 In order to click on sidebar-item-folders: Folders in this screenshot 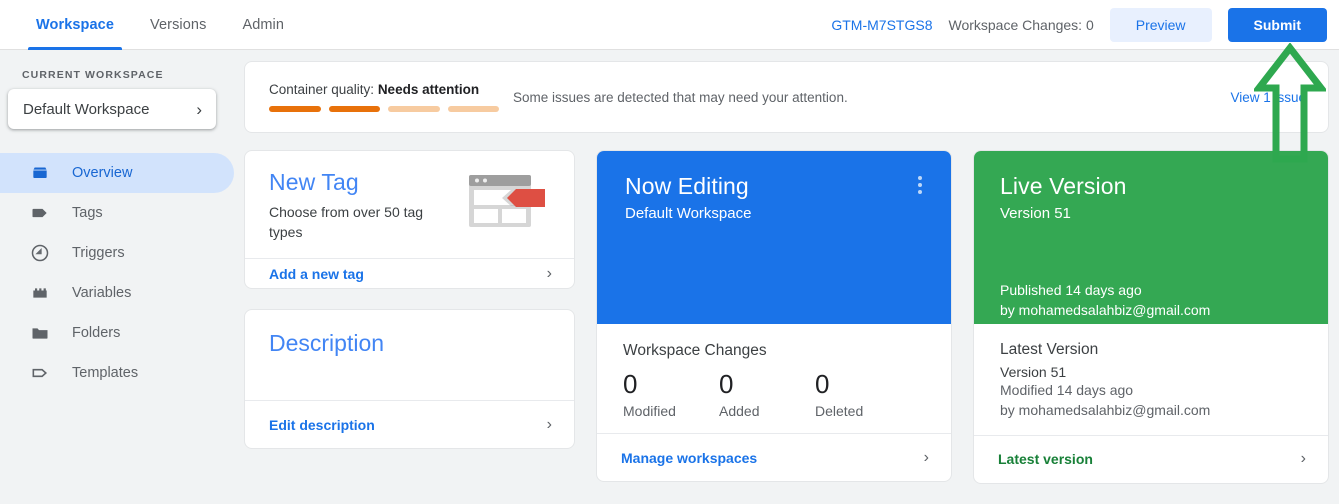, I will do `click(117, 333)`.